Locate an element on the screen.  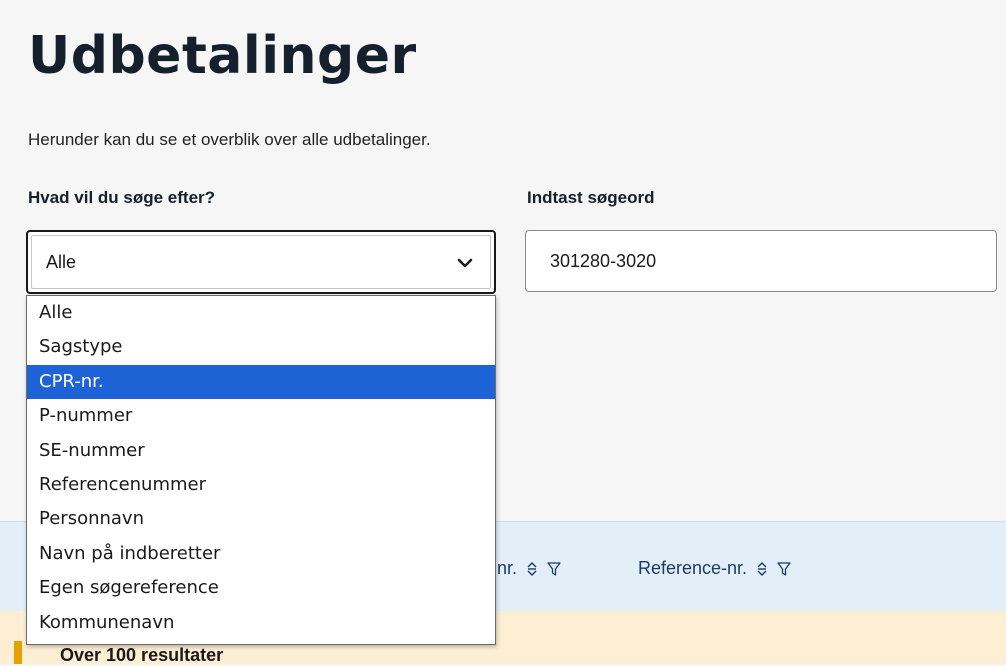
select-focus-ring is located at coordinates (261, 262).